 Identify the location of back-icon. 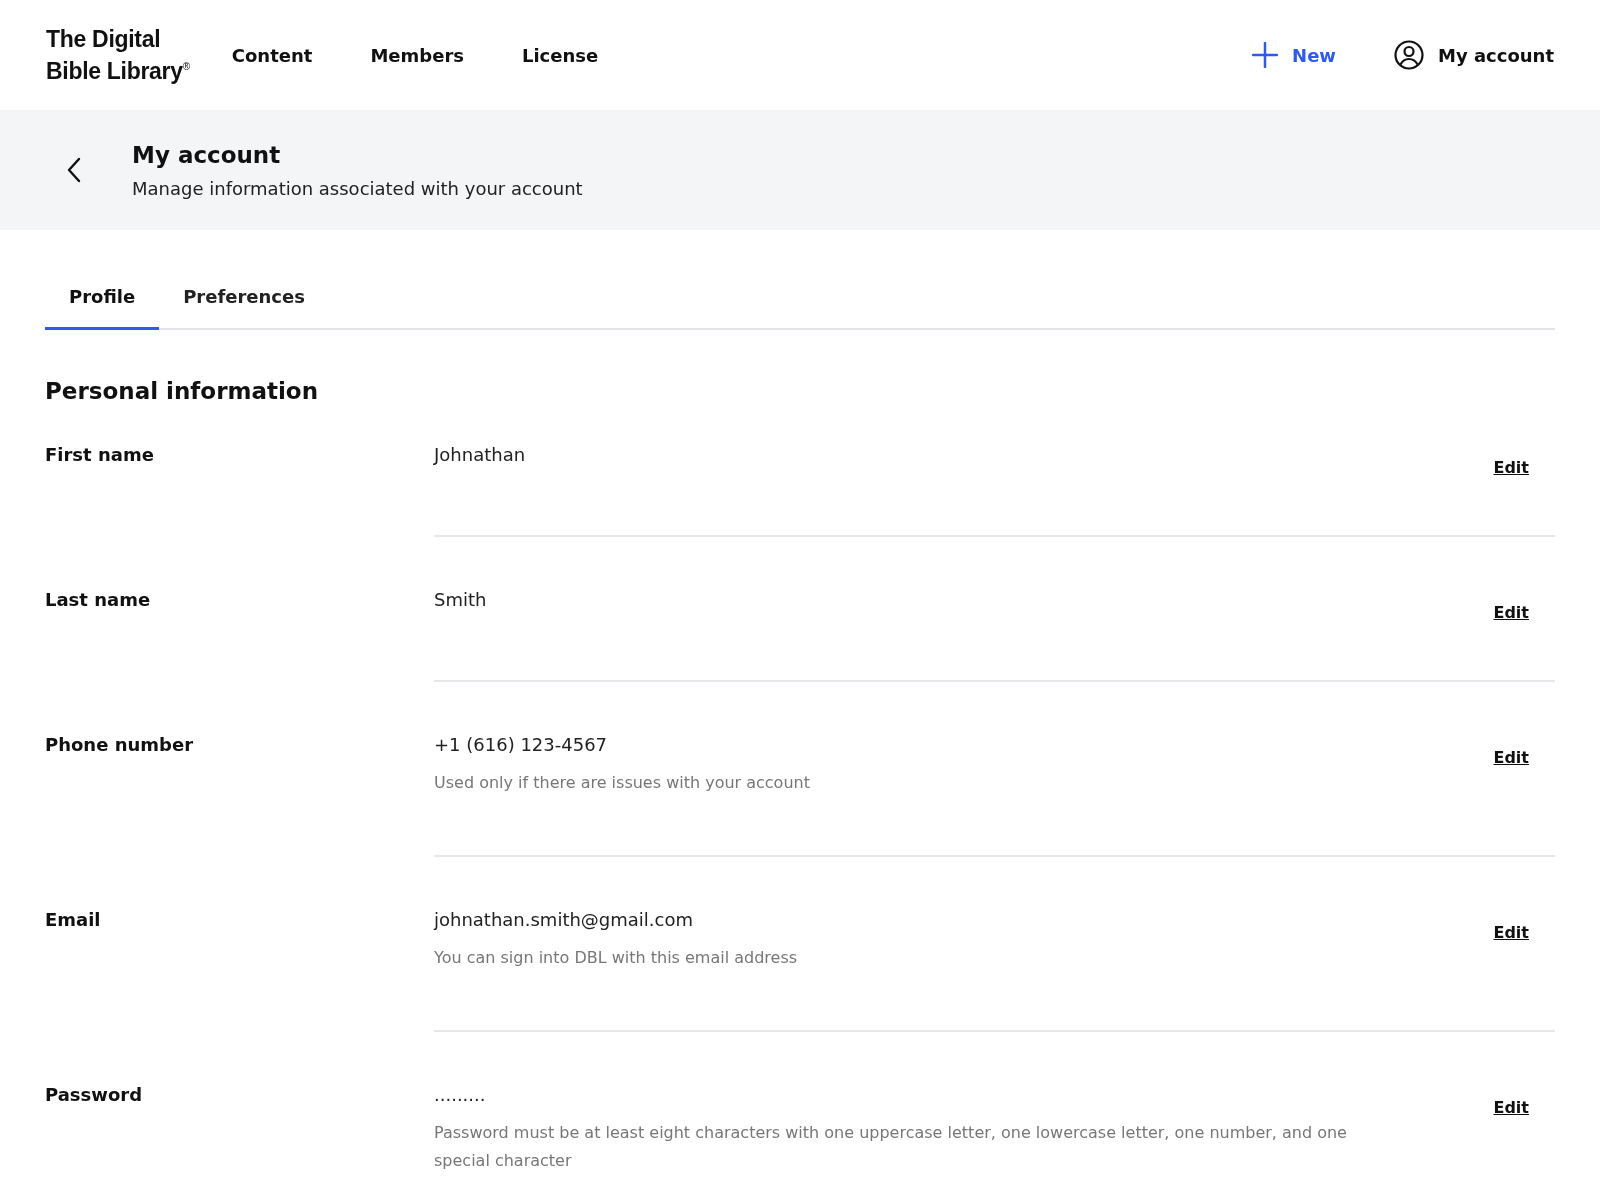
(74, 170).